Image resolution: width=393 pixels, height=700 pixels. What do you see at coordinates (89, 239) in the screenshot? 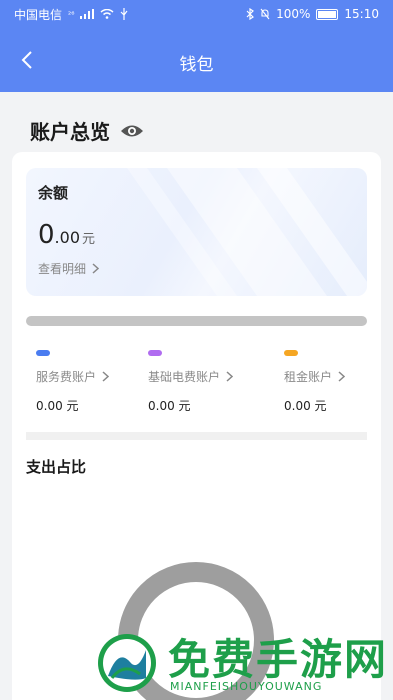
I see `balance-unit: 元` at bounding box center [89, 239].